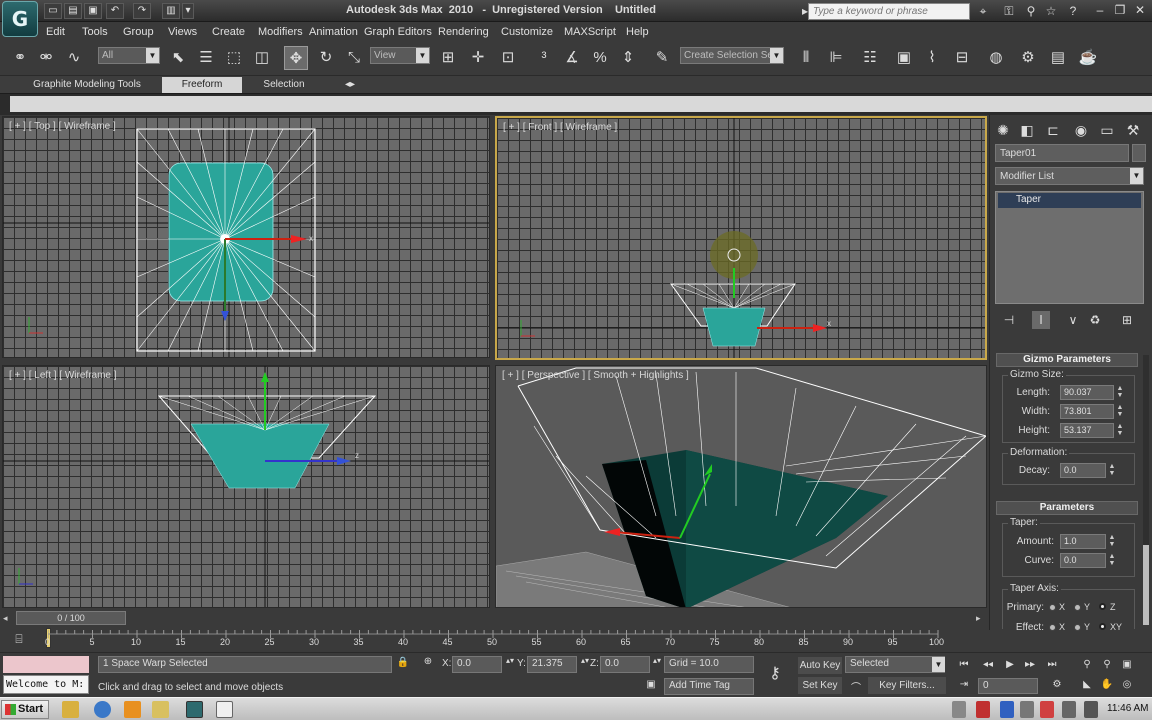  Describe the element at coordinates (1027, 130) in the screenshot. I see `modify-tab-icon: ◧` at that location.